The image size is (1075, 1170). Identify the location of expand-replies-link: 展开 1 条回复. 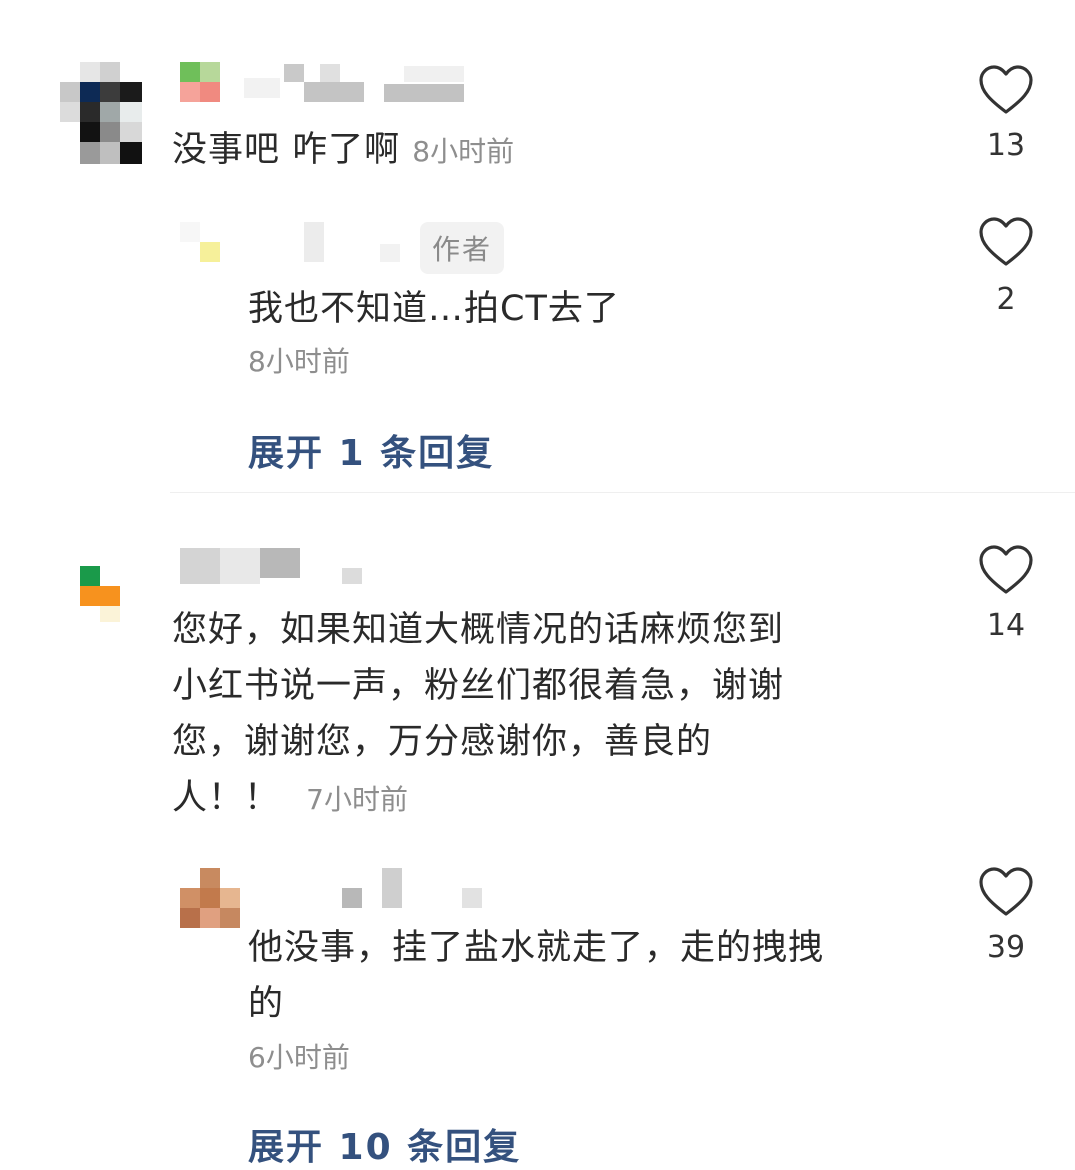
(371, 450).